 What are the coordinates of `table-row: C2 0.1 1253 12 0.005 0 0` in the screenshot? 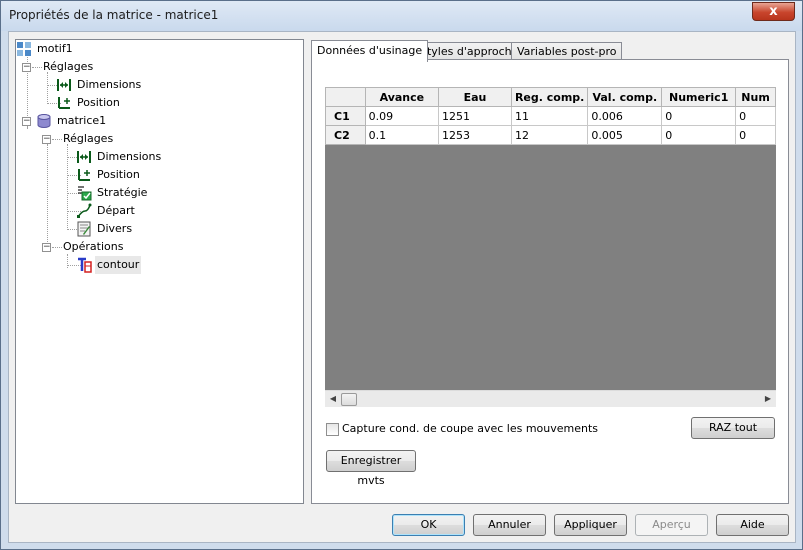 It's located at (550, 135).